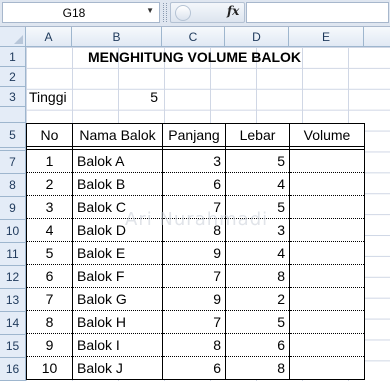 The width and height of the screenshot is (390, 381). I want to click on cell-no: 8, so click(49, 322).